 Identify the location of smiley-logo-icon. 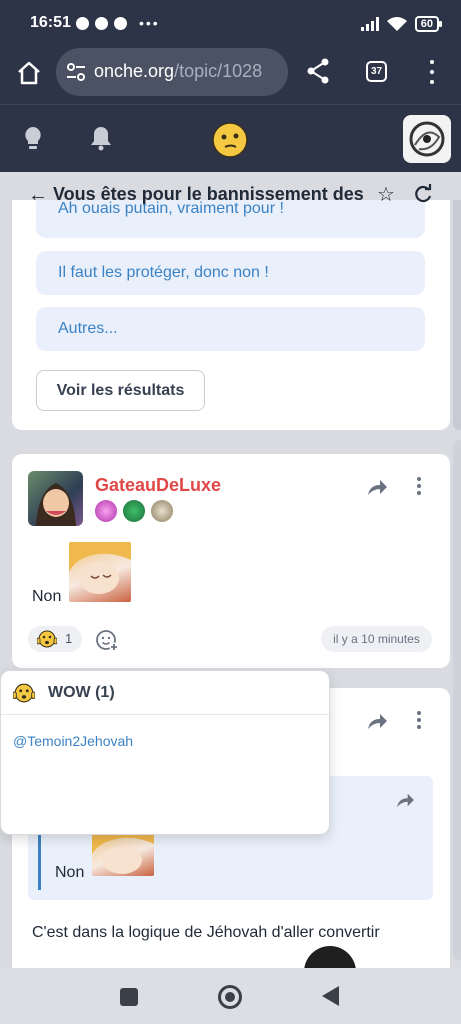
(230, 140).